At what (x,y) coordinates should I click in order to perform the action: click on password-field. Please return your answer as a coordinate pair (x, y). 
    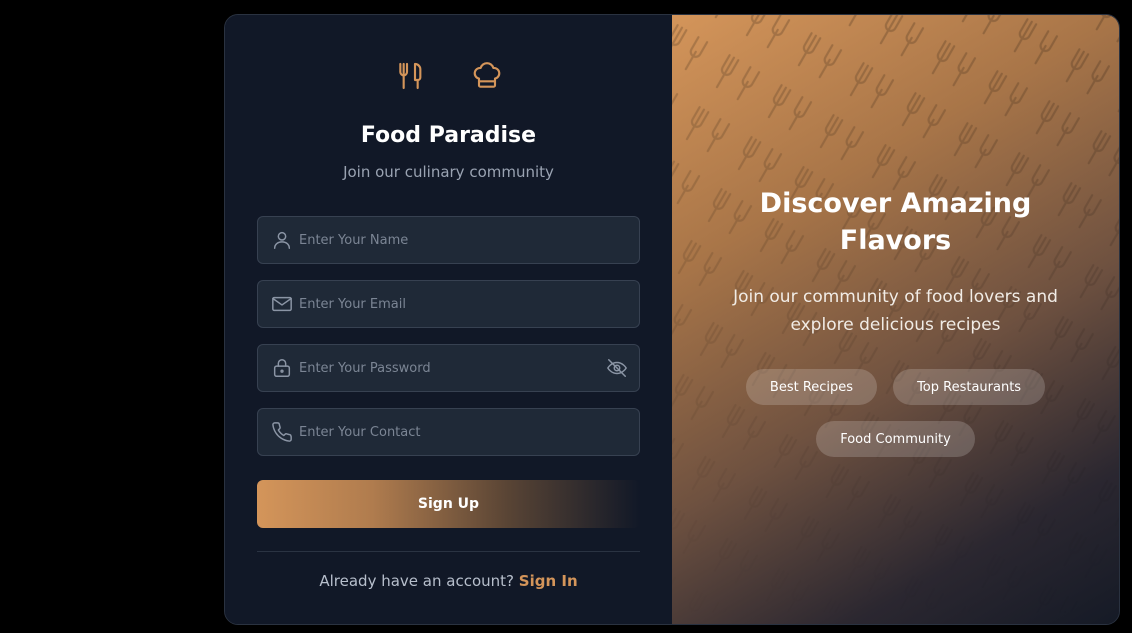
    Looking at the image, I should click on (448, 368).